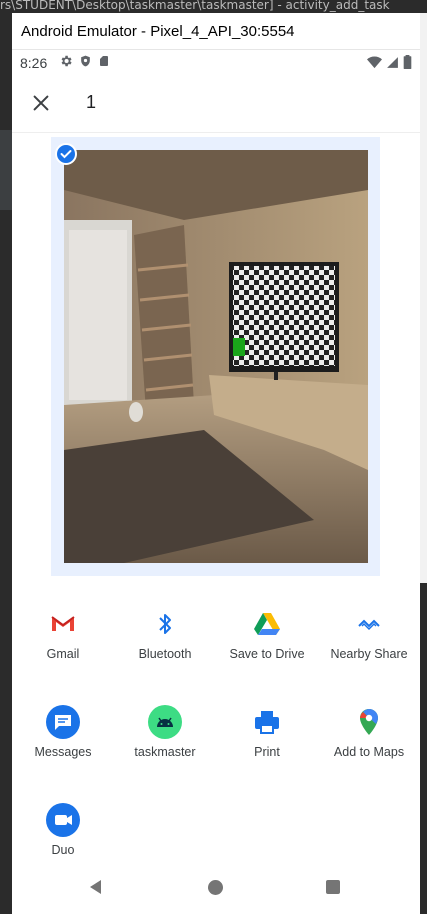  I want to click on share-target-label: Messages, so click(63, 752).